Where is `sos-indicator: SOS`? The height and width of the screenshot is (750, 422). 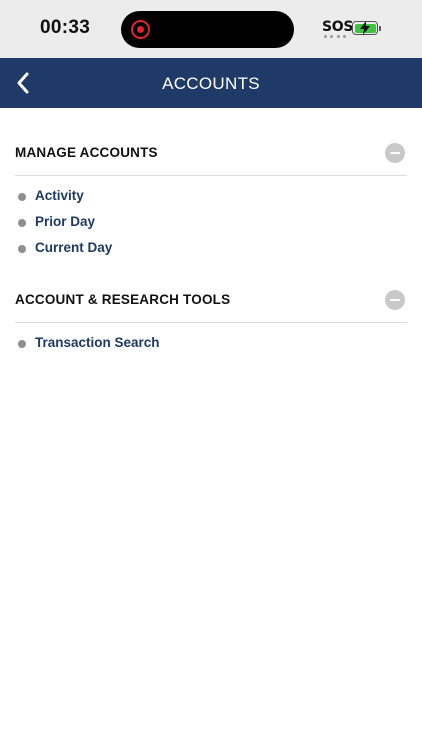 sos-indicator: SOS is located at coordinates (338, 27).